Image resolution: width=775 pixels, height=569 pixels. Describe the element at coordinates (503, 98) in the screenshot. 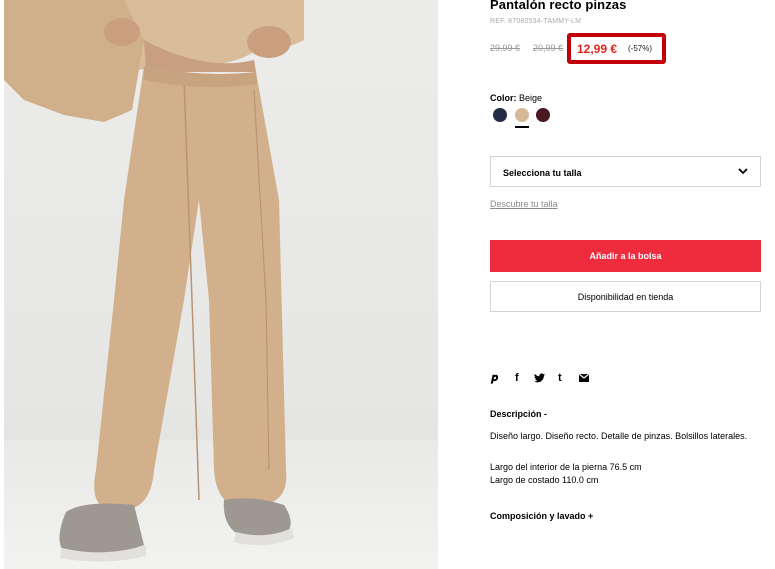

I see `color-label: Color:` at that location.